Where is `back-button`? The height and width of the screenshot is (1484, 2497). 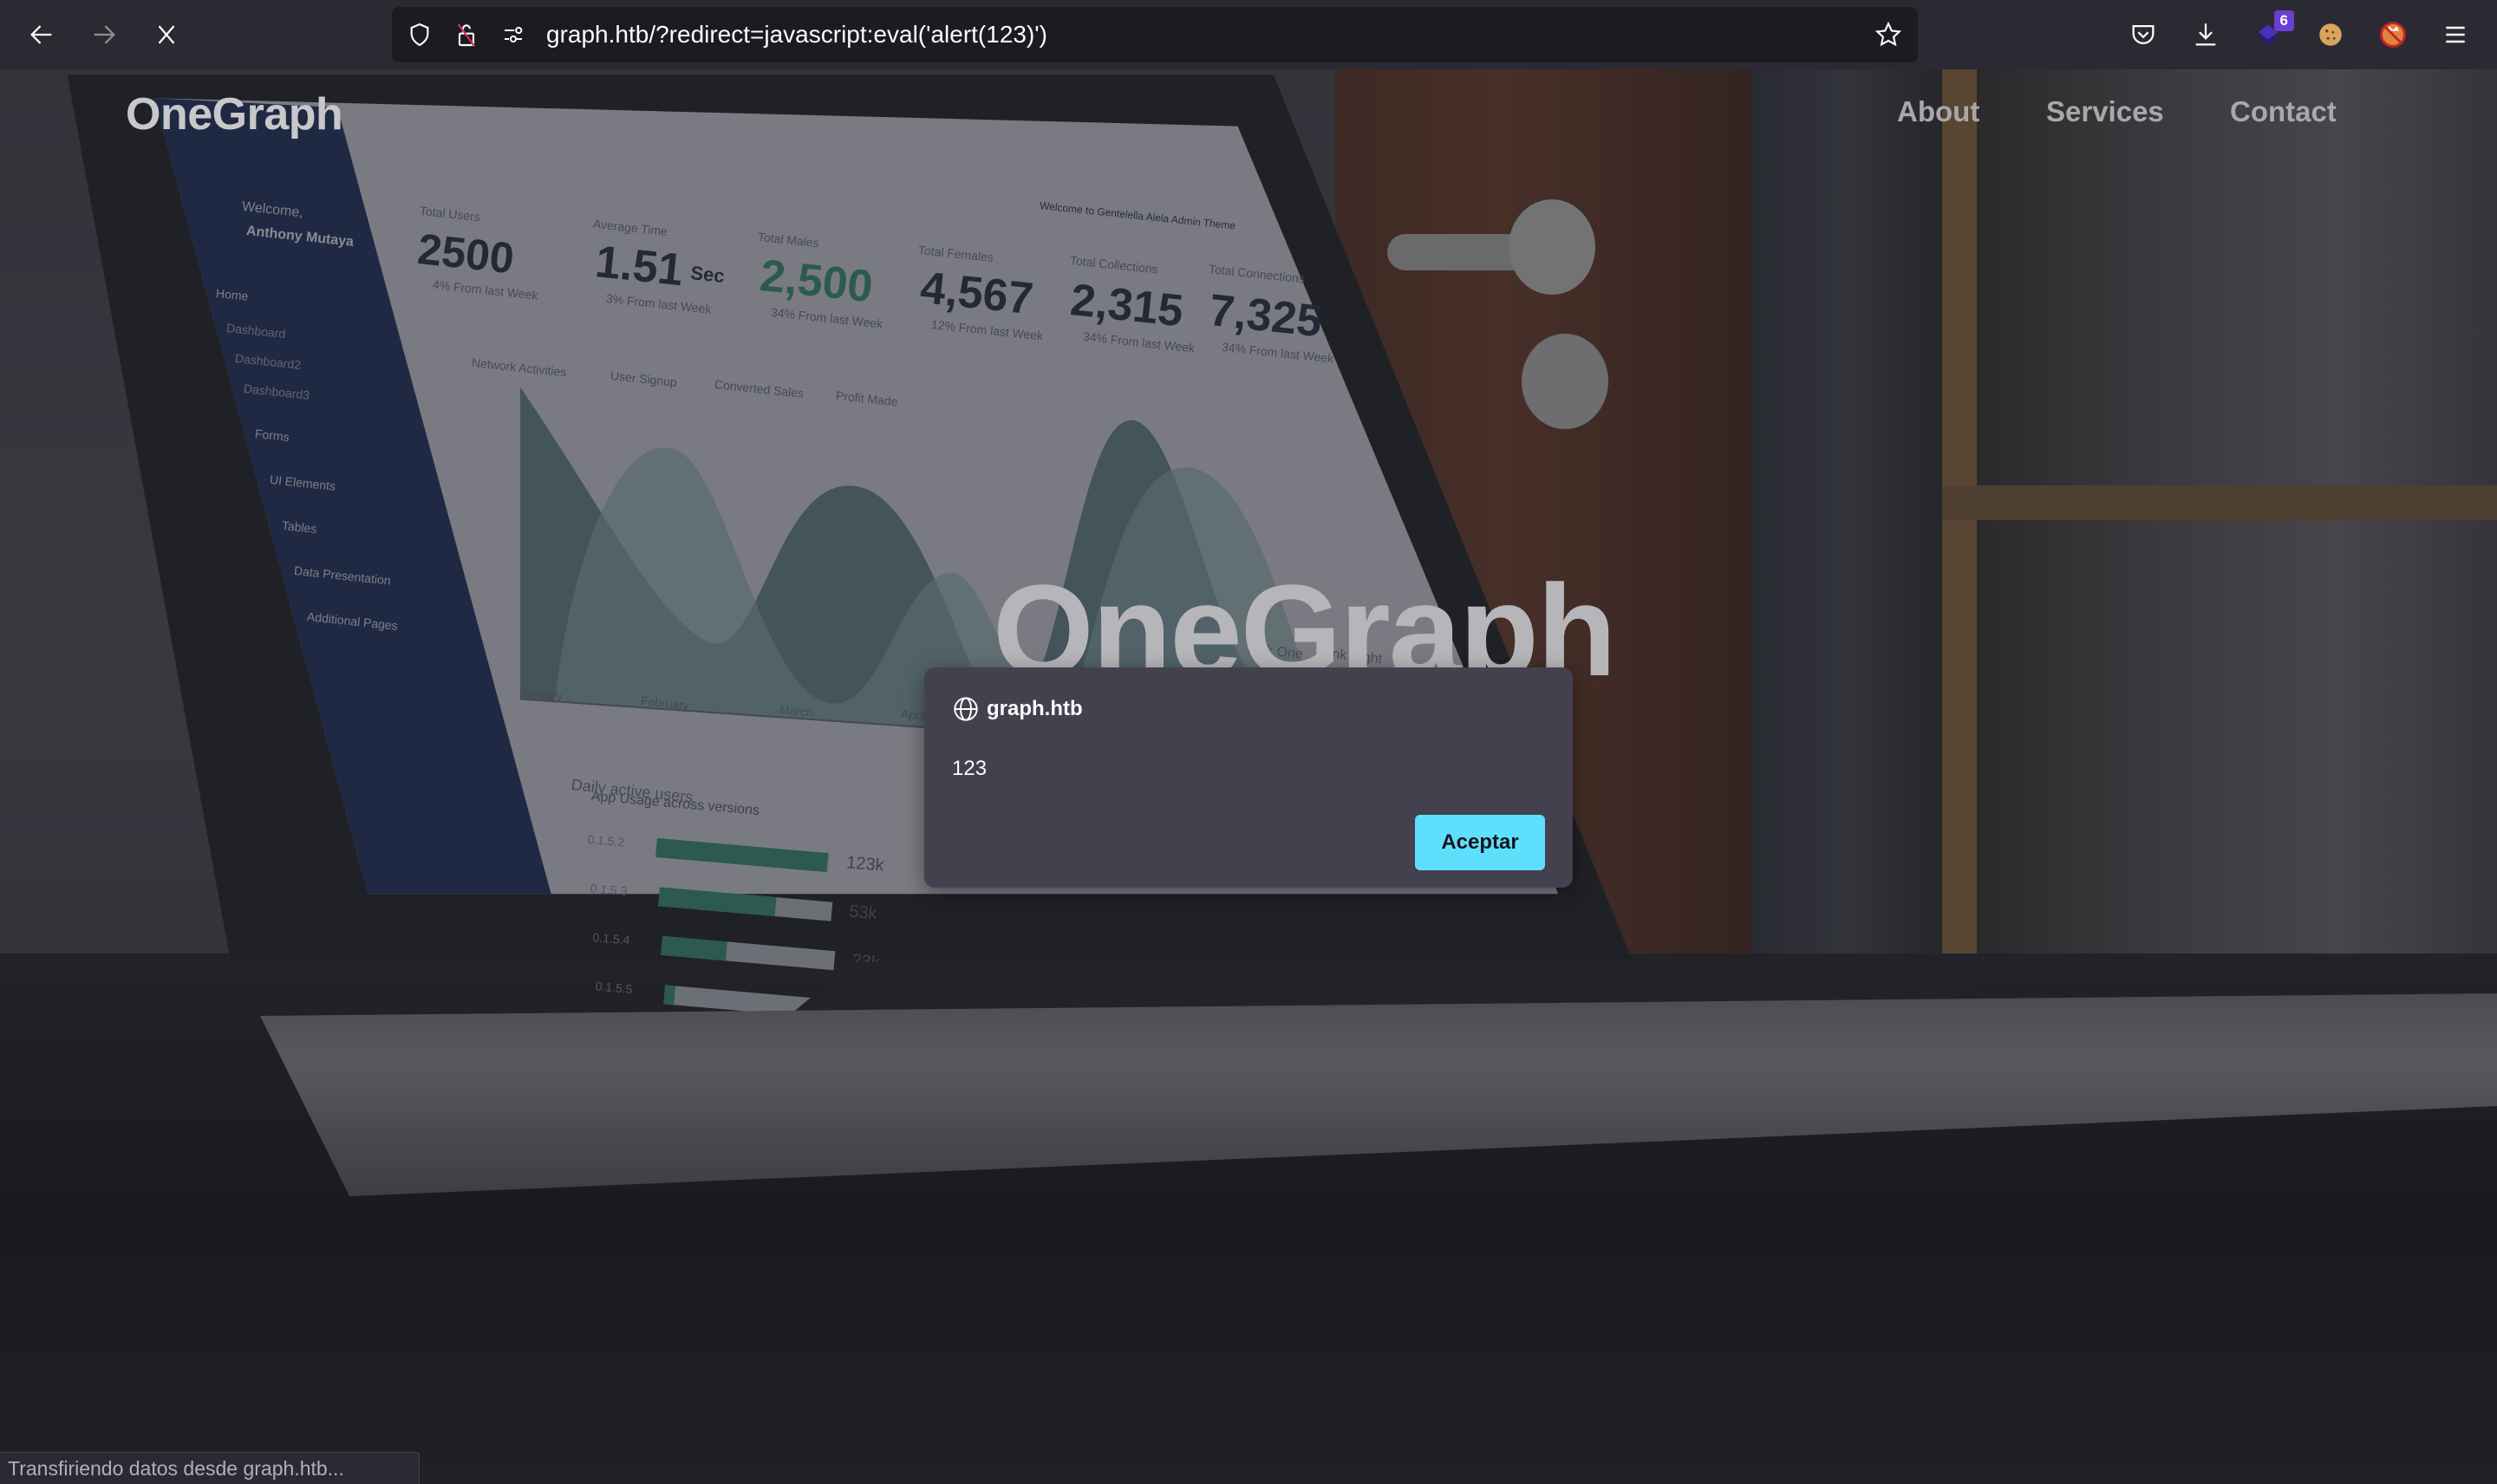 back-button is located at coordinates (42, 35).